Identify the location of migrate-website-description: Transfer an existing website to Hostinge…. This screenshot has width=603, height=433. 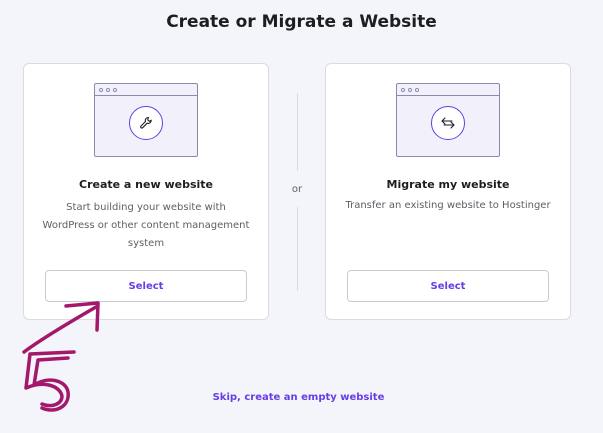
(448, 205).